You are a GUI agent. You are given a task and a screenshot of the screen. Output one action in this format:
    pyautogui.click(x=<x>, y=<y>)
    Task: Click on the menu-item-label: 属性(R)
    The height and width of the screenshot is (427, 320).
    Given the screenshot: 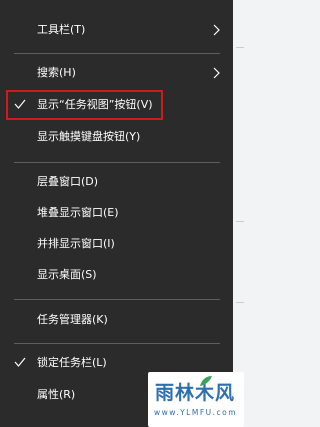 What is the action you would take?
    pyautogui.click(x=56, y=394)
    